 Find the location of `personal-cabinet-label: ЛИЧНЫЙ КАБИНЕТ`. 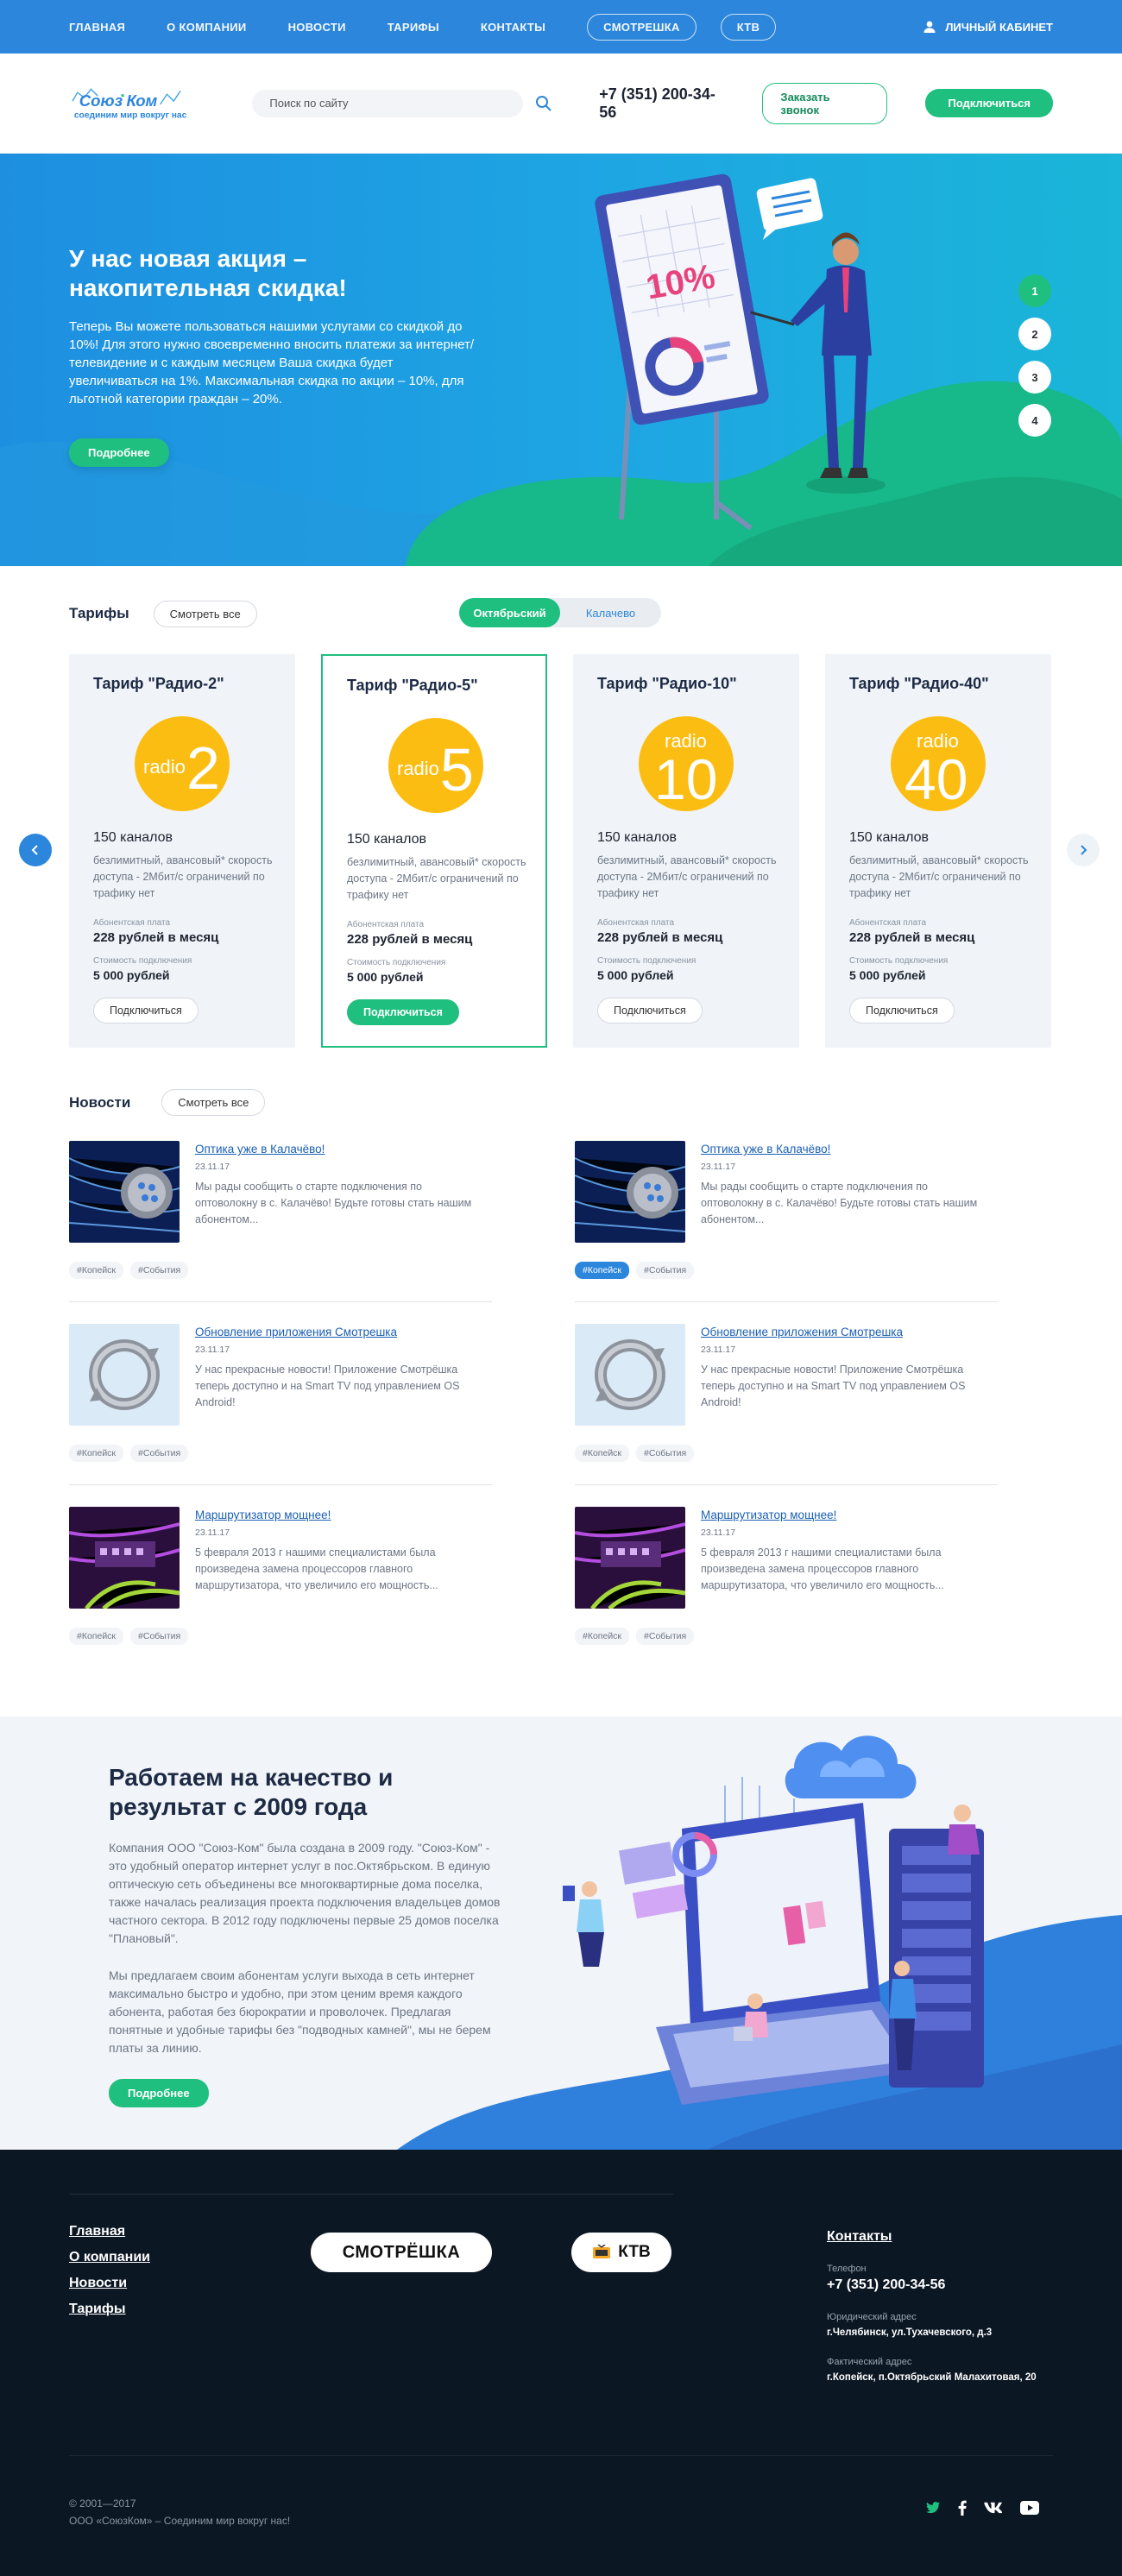

personal-cabinet-label: ЛИЧНЫЙ КАБИНЕТ is located at coordinates (999, 27).